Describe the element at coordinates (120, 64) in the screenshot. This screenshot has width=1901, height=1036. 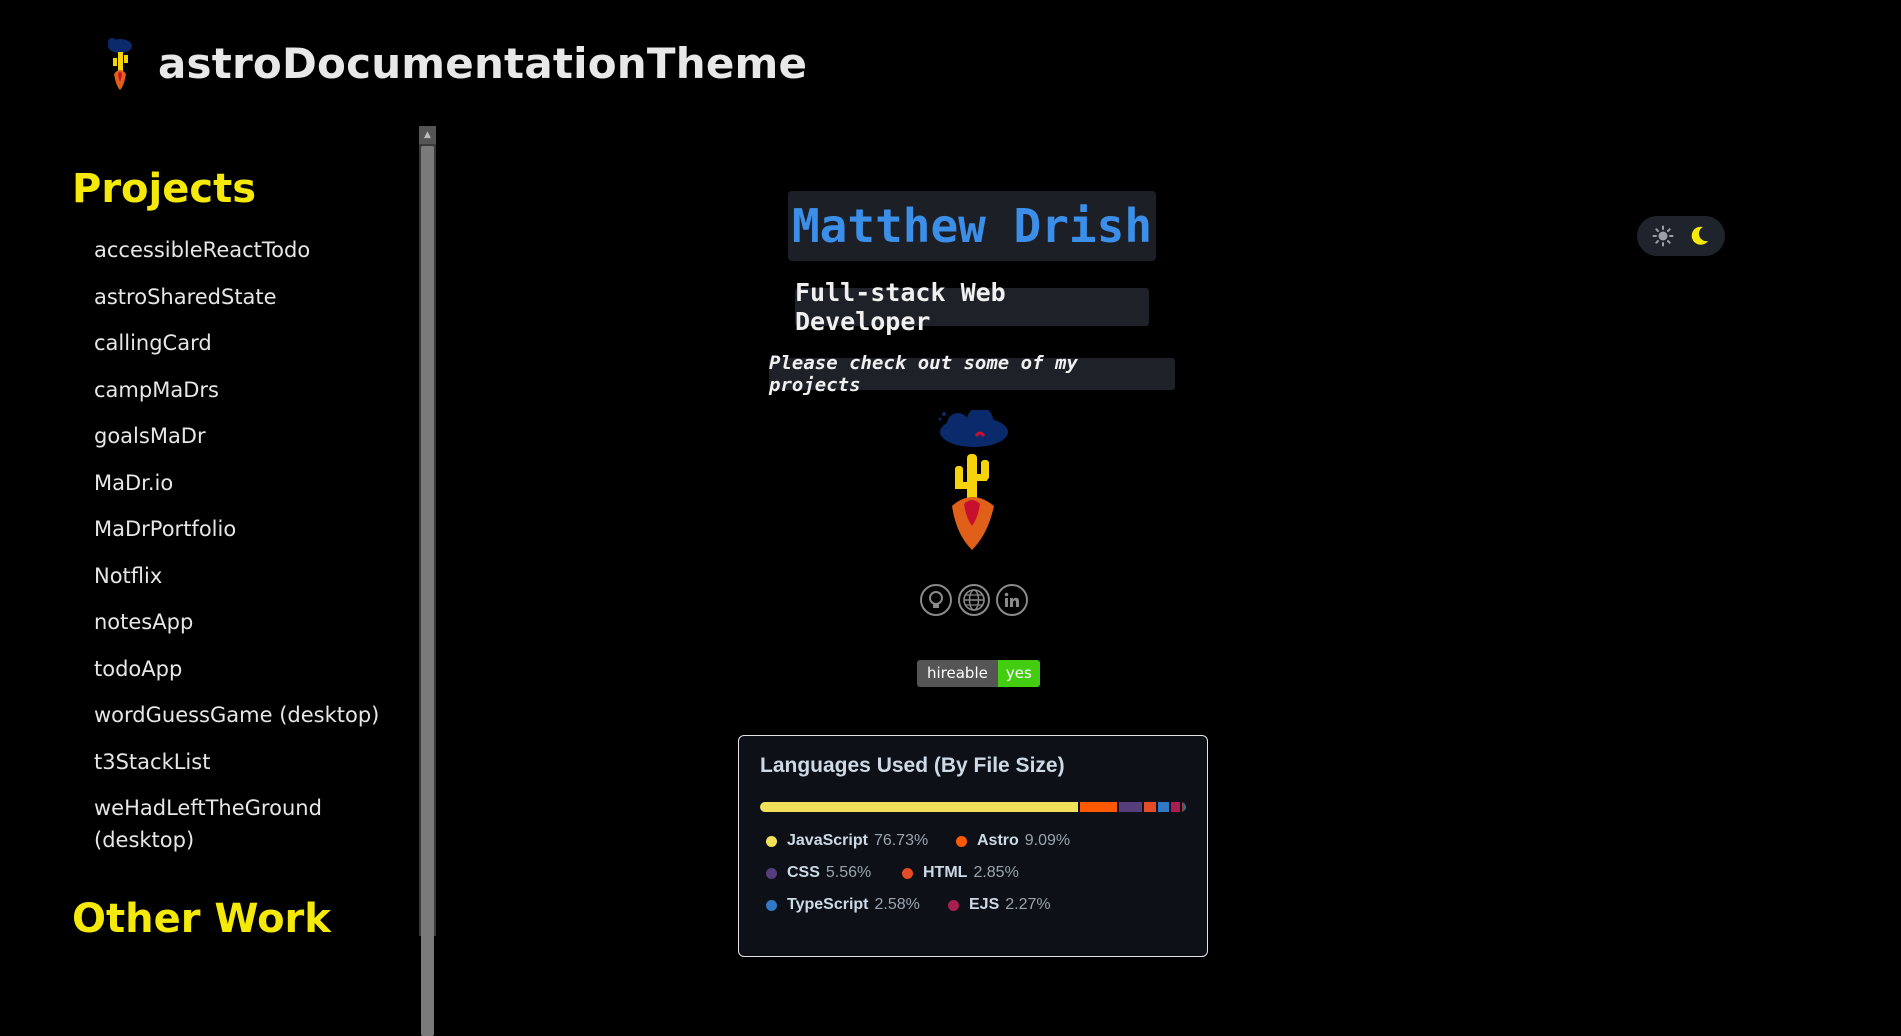
I see `cactus-rocket-logo` at that location.